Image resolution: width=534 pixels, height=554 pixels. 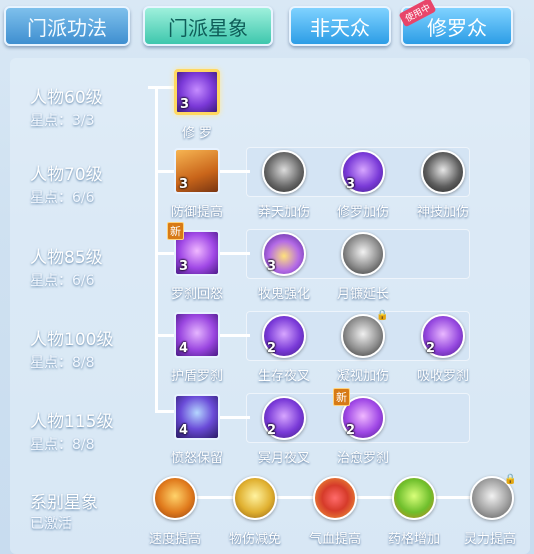 I want to click on skill-shenji-icon, so click(x=443, y=172).